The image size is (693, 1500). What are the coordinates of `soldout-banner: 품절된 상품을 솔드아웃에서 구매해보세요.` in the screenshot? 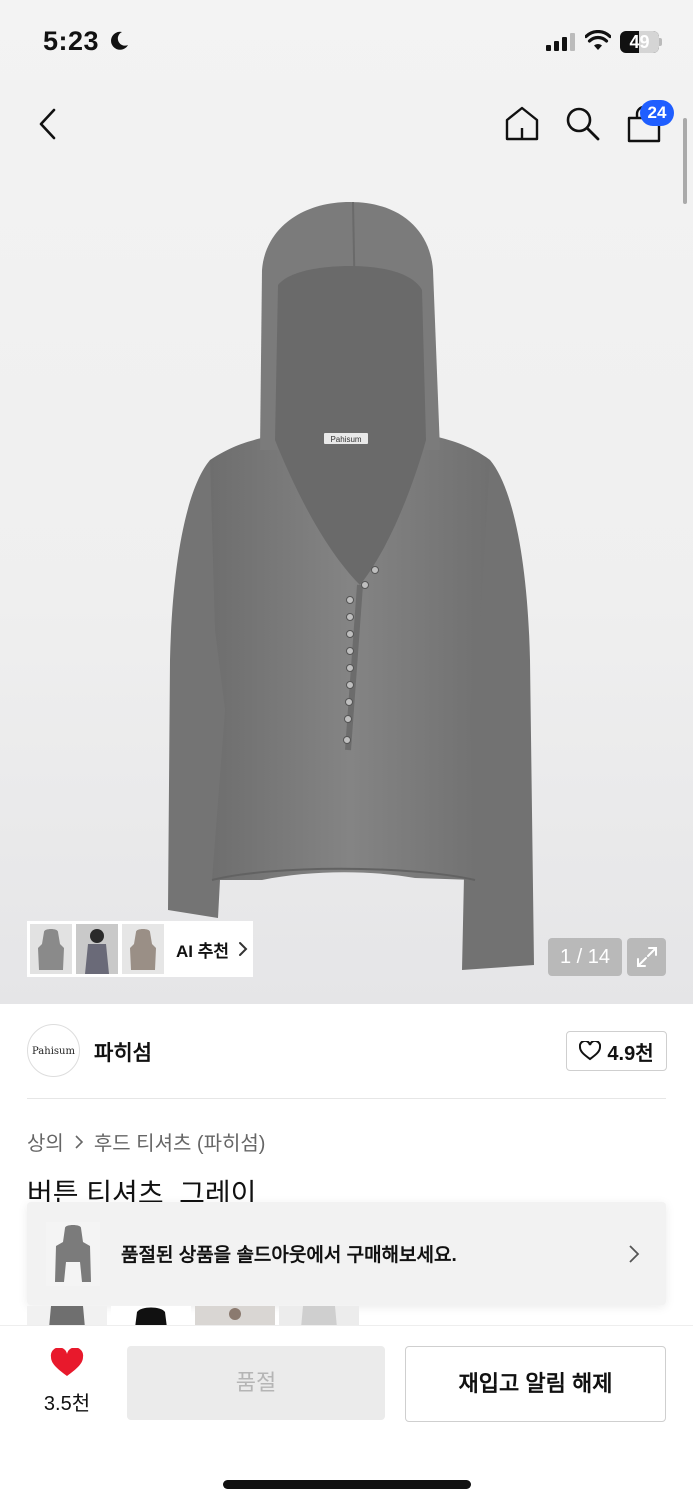 It's located at (346, 1253).